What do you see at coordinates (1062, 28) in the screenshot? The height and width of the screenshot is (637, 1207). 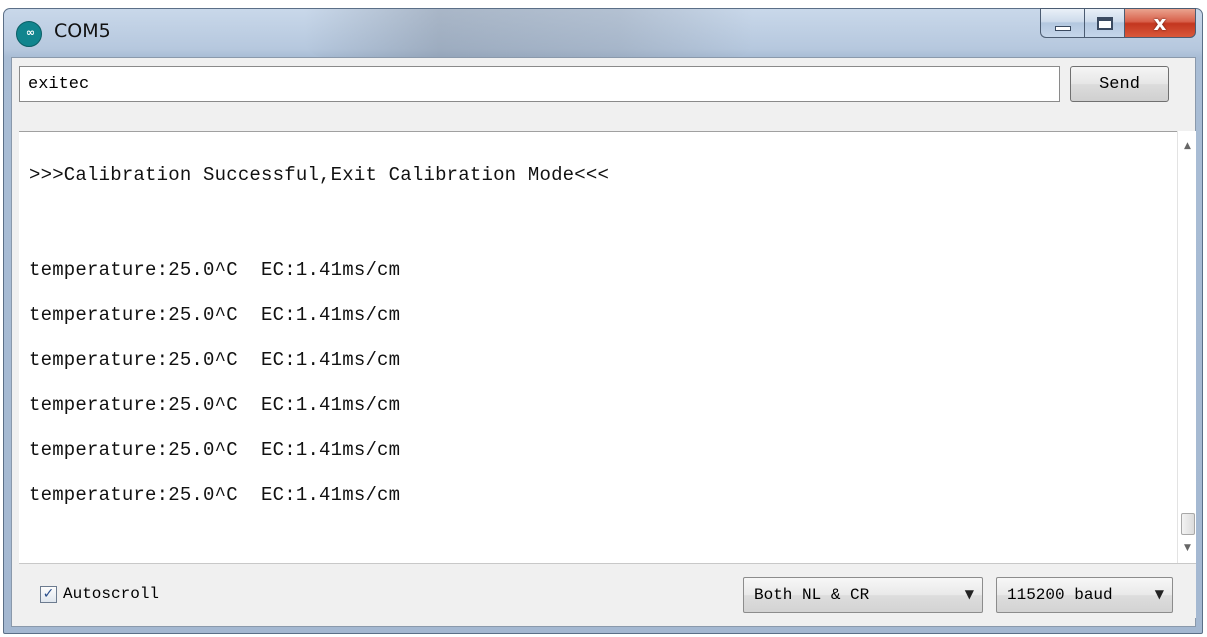 I see `minimize-icon` at bounding box center [1062, 28].